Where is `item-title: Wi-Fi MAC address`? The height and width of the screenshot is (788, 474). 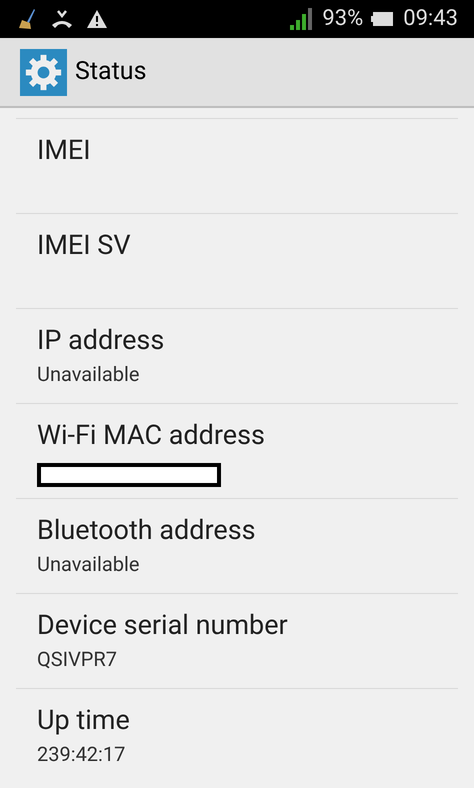
item-title: Wi-Fi MAC address is located at coordinates (151, 435).